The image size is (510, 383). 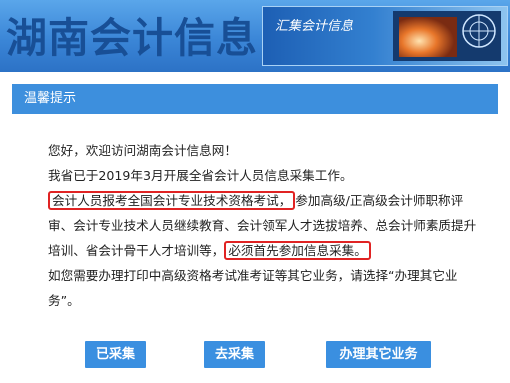 I want to click on go-collect-button: 去采集, so click(x=234, y=354).